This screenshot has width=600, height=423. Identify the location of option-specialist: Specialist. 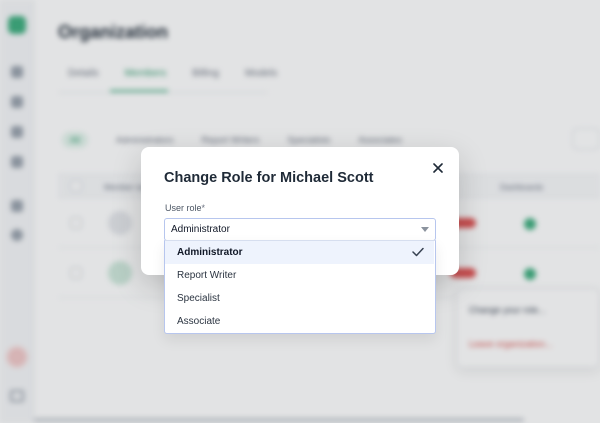
(299, 298).